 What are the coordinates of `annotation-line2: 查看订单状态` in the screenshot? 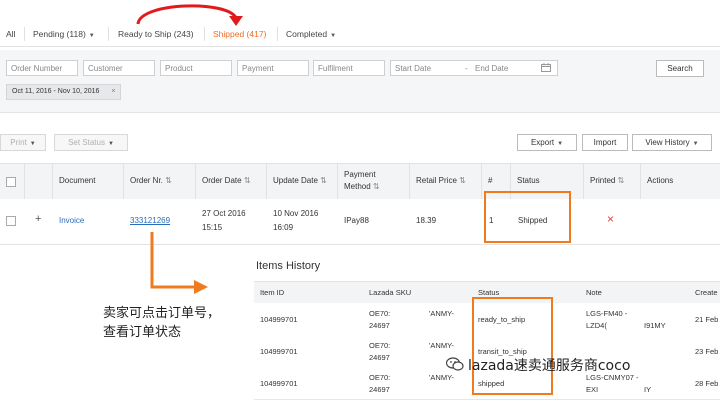 It's located at (142, 332).